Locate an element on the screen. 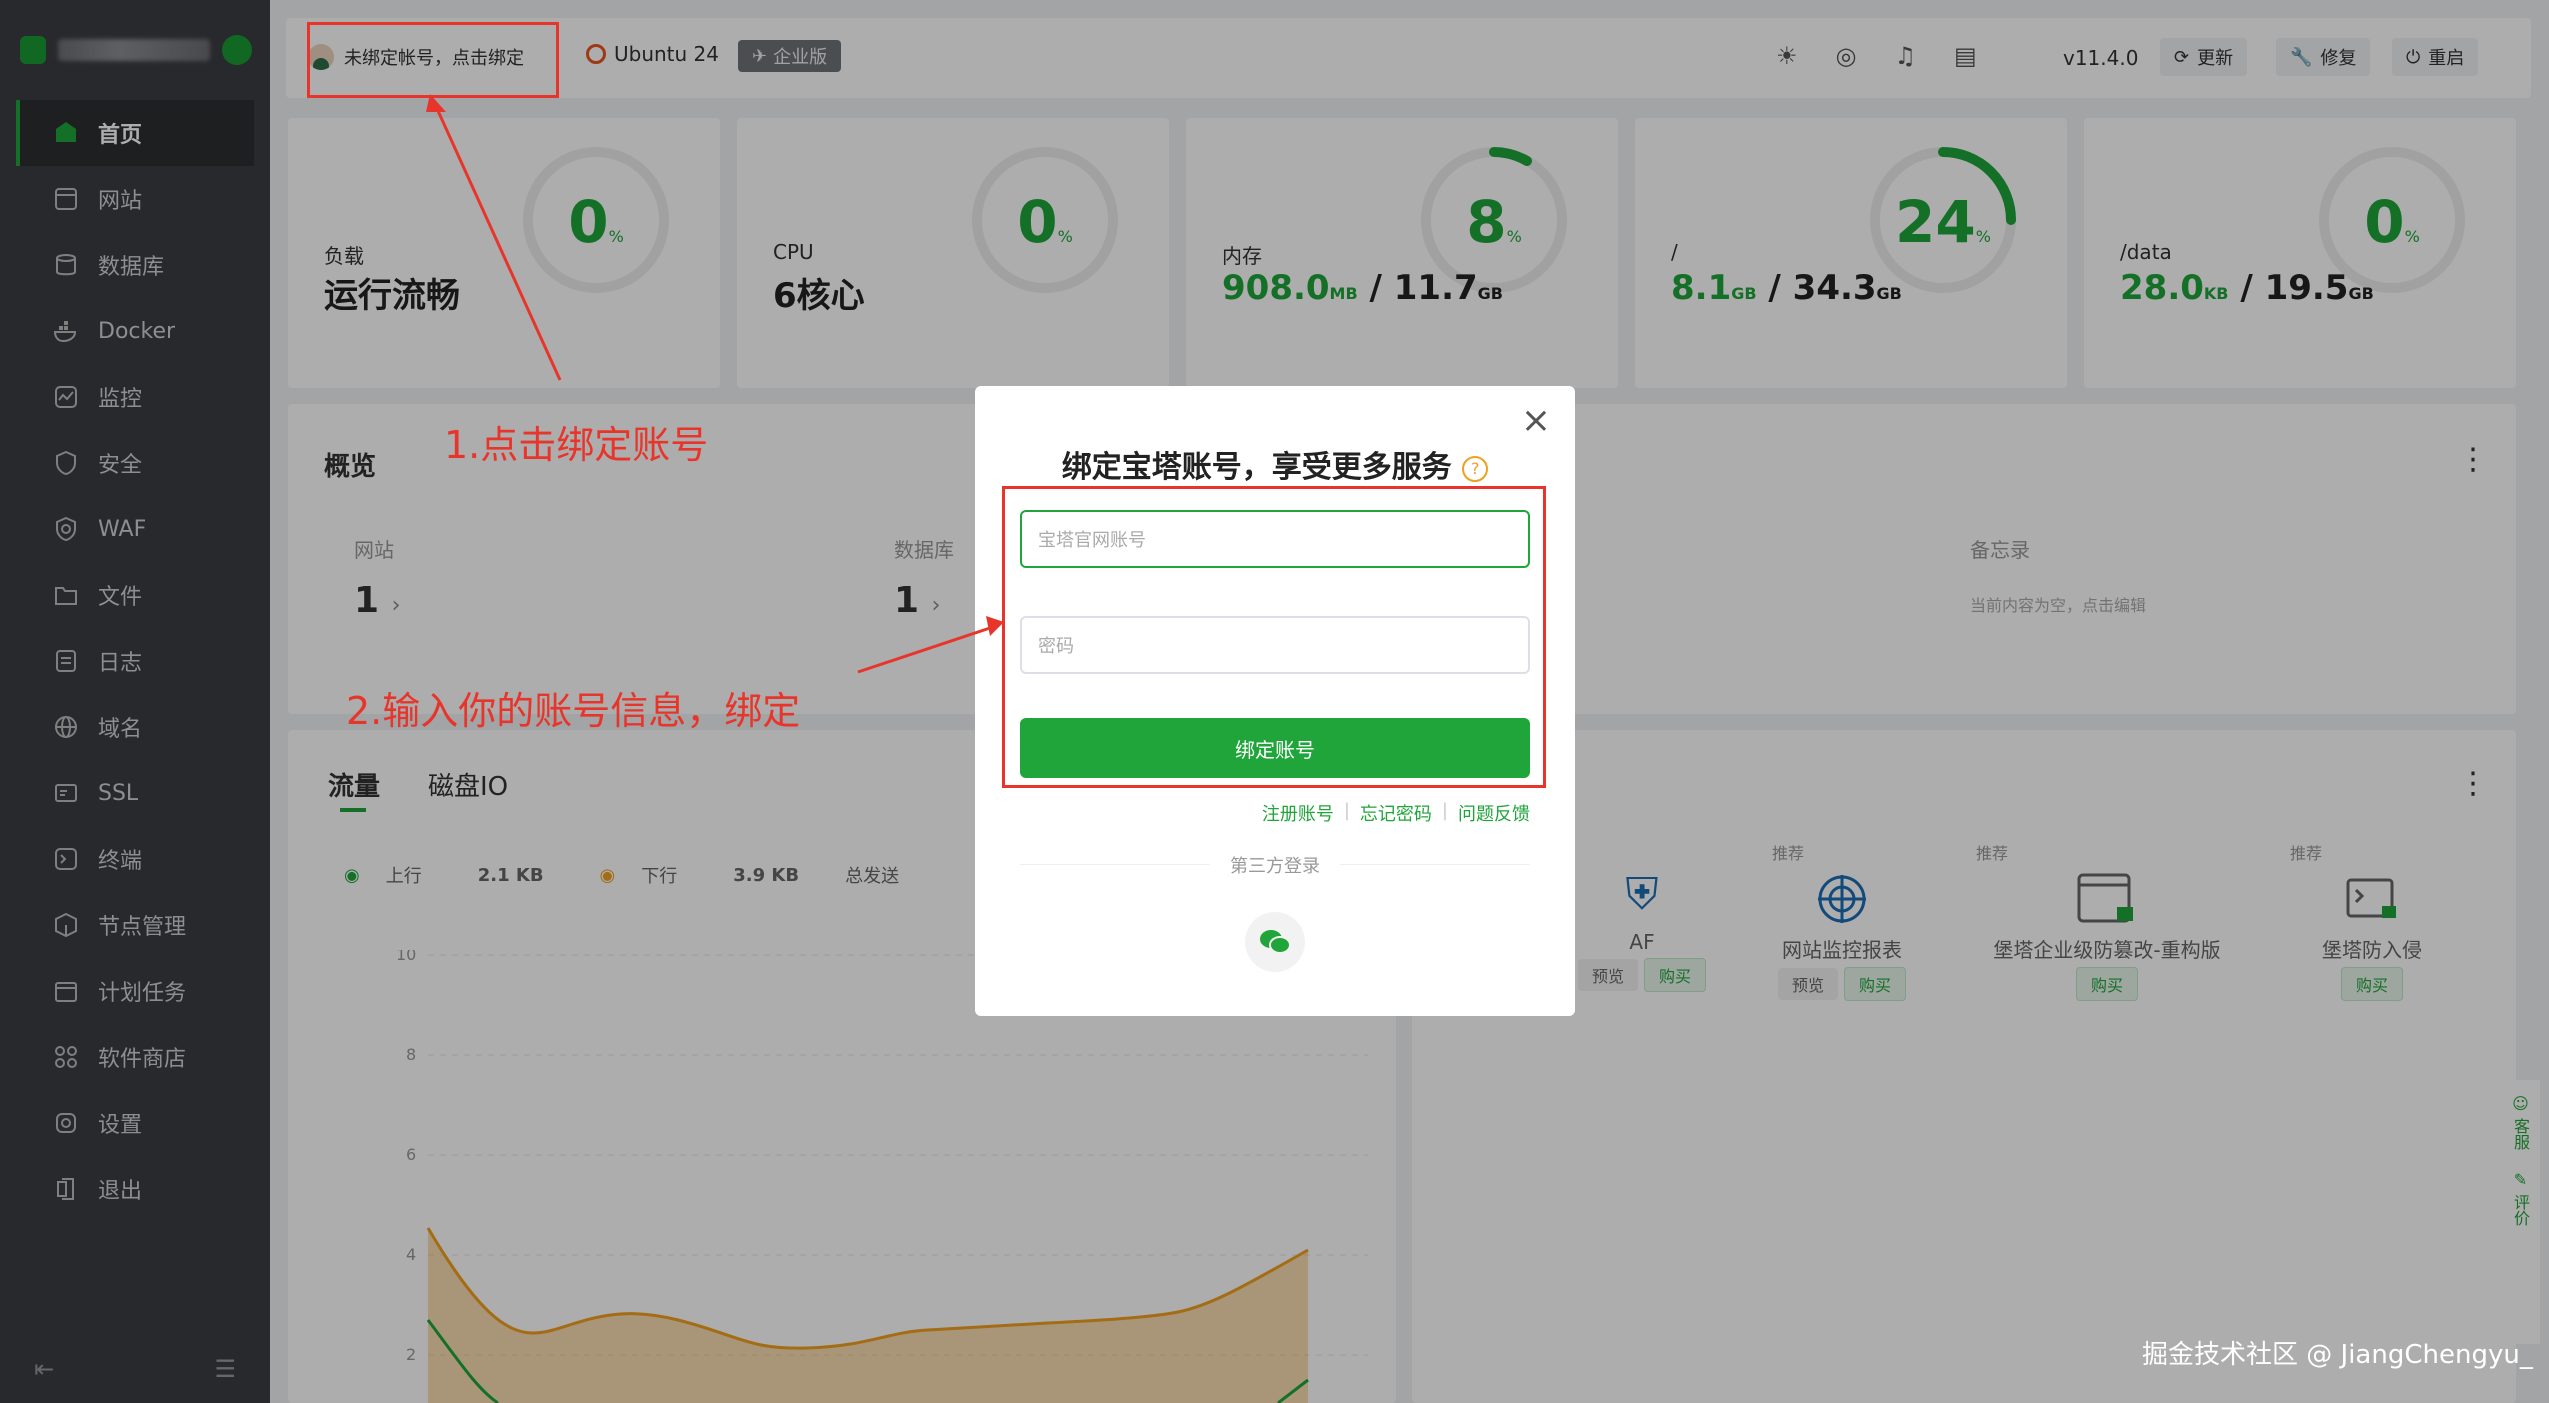  annotation-step1: 1.点击绑定账号 is located at coordinates (576, 445).